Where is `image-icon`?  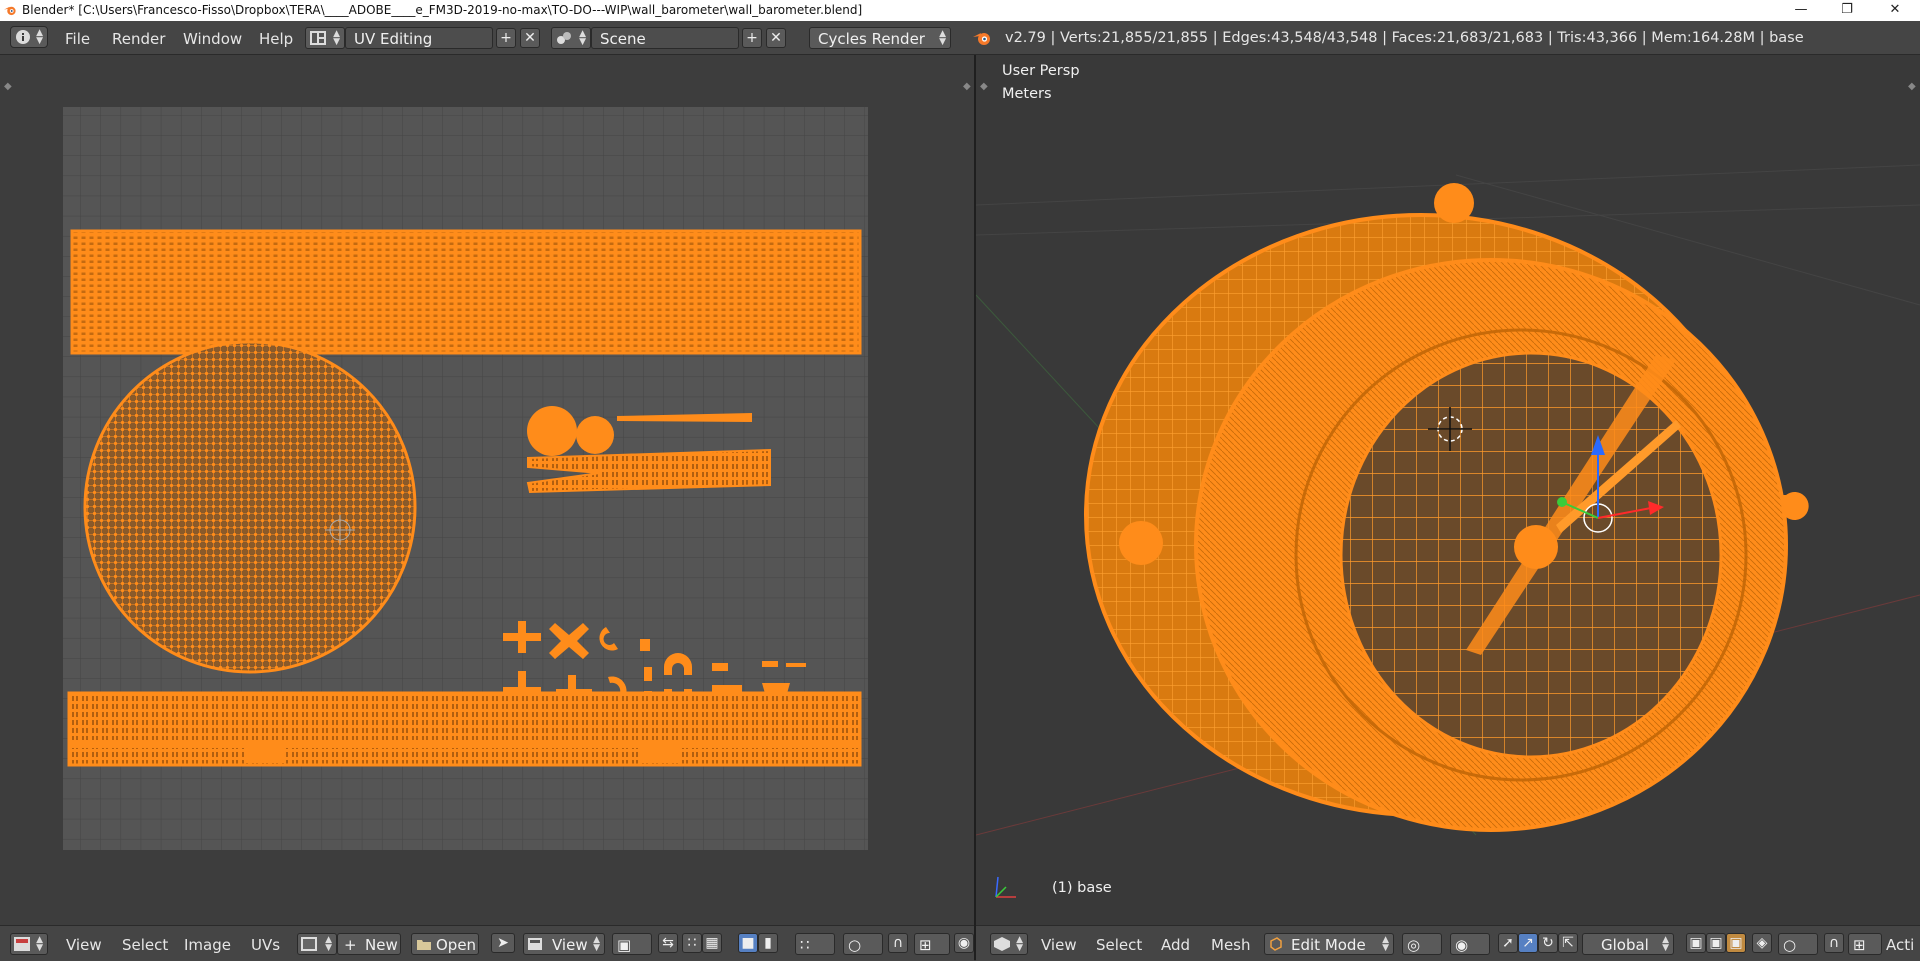
image-icon is located at coordinates (309, 944).